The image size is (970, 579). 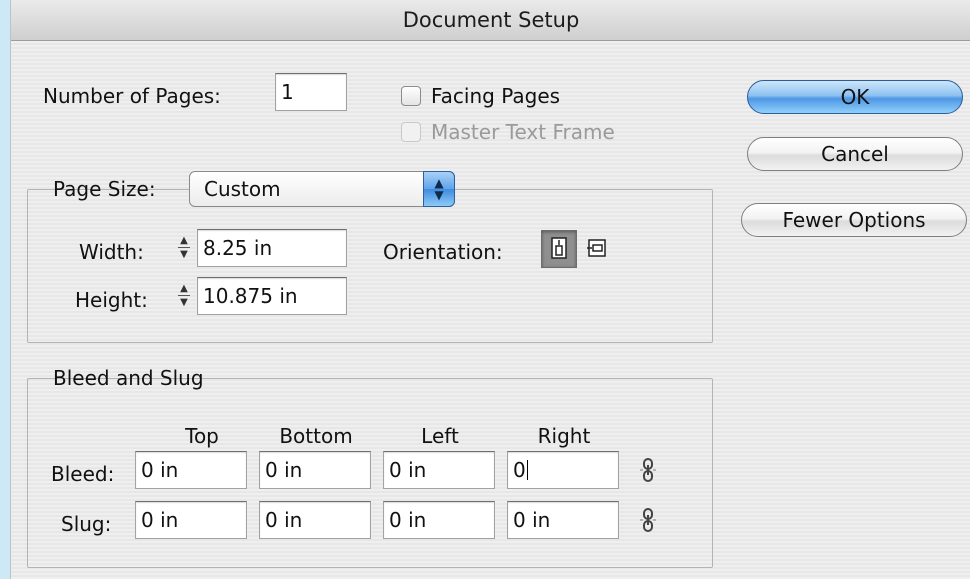 What do you see at coordinates (563, 520) in the screenshot?
I see `slug-right-input: 0 in` at bounding box center [563, 520].